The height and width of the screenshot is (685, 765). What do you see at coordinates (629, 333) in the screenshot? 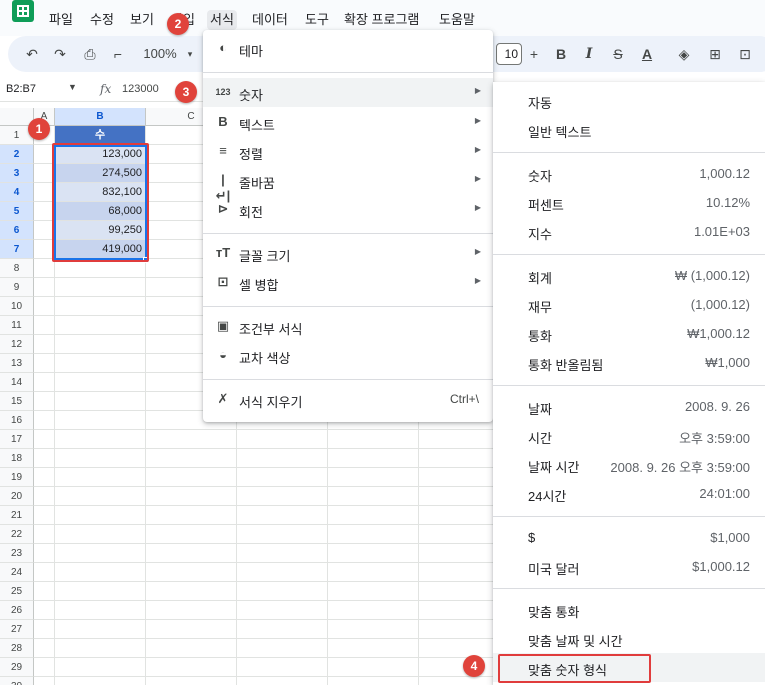
I see `number-format-option: 통화 ₩1,000.12` at bounding box center [629, 333].